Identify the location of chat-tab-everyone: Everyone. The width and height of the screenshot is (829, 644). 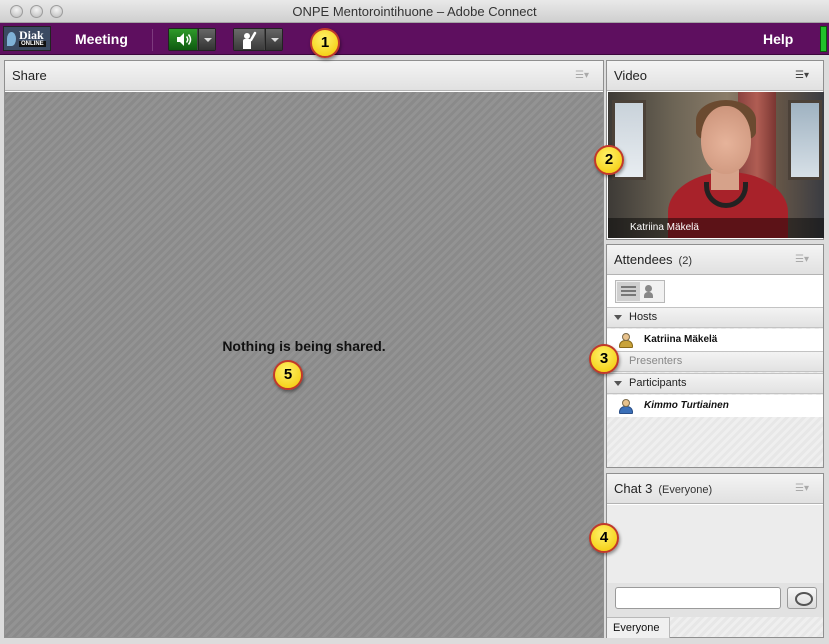
(638, 627).